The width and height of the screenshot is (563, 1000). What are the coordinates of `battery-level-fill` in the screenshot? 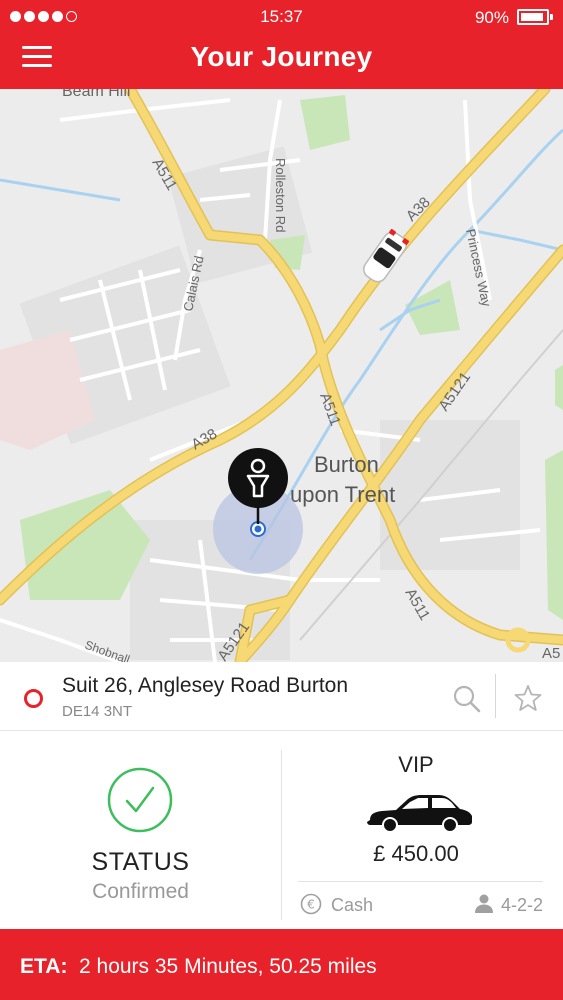 It's located at (532, 17).